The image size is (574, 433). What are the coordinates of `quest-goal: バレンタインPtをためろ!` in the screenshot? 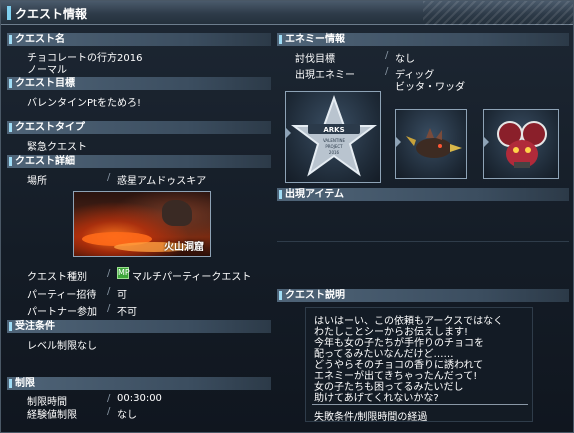 It's located at (84, 103).